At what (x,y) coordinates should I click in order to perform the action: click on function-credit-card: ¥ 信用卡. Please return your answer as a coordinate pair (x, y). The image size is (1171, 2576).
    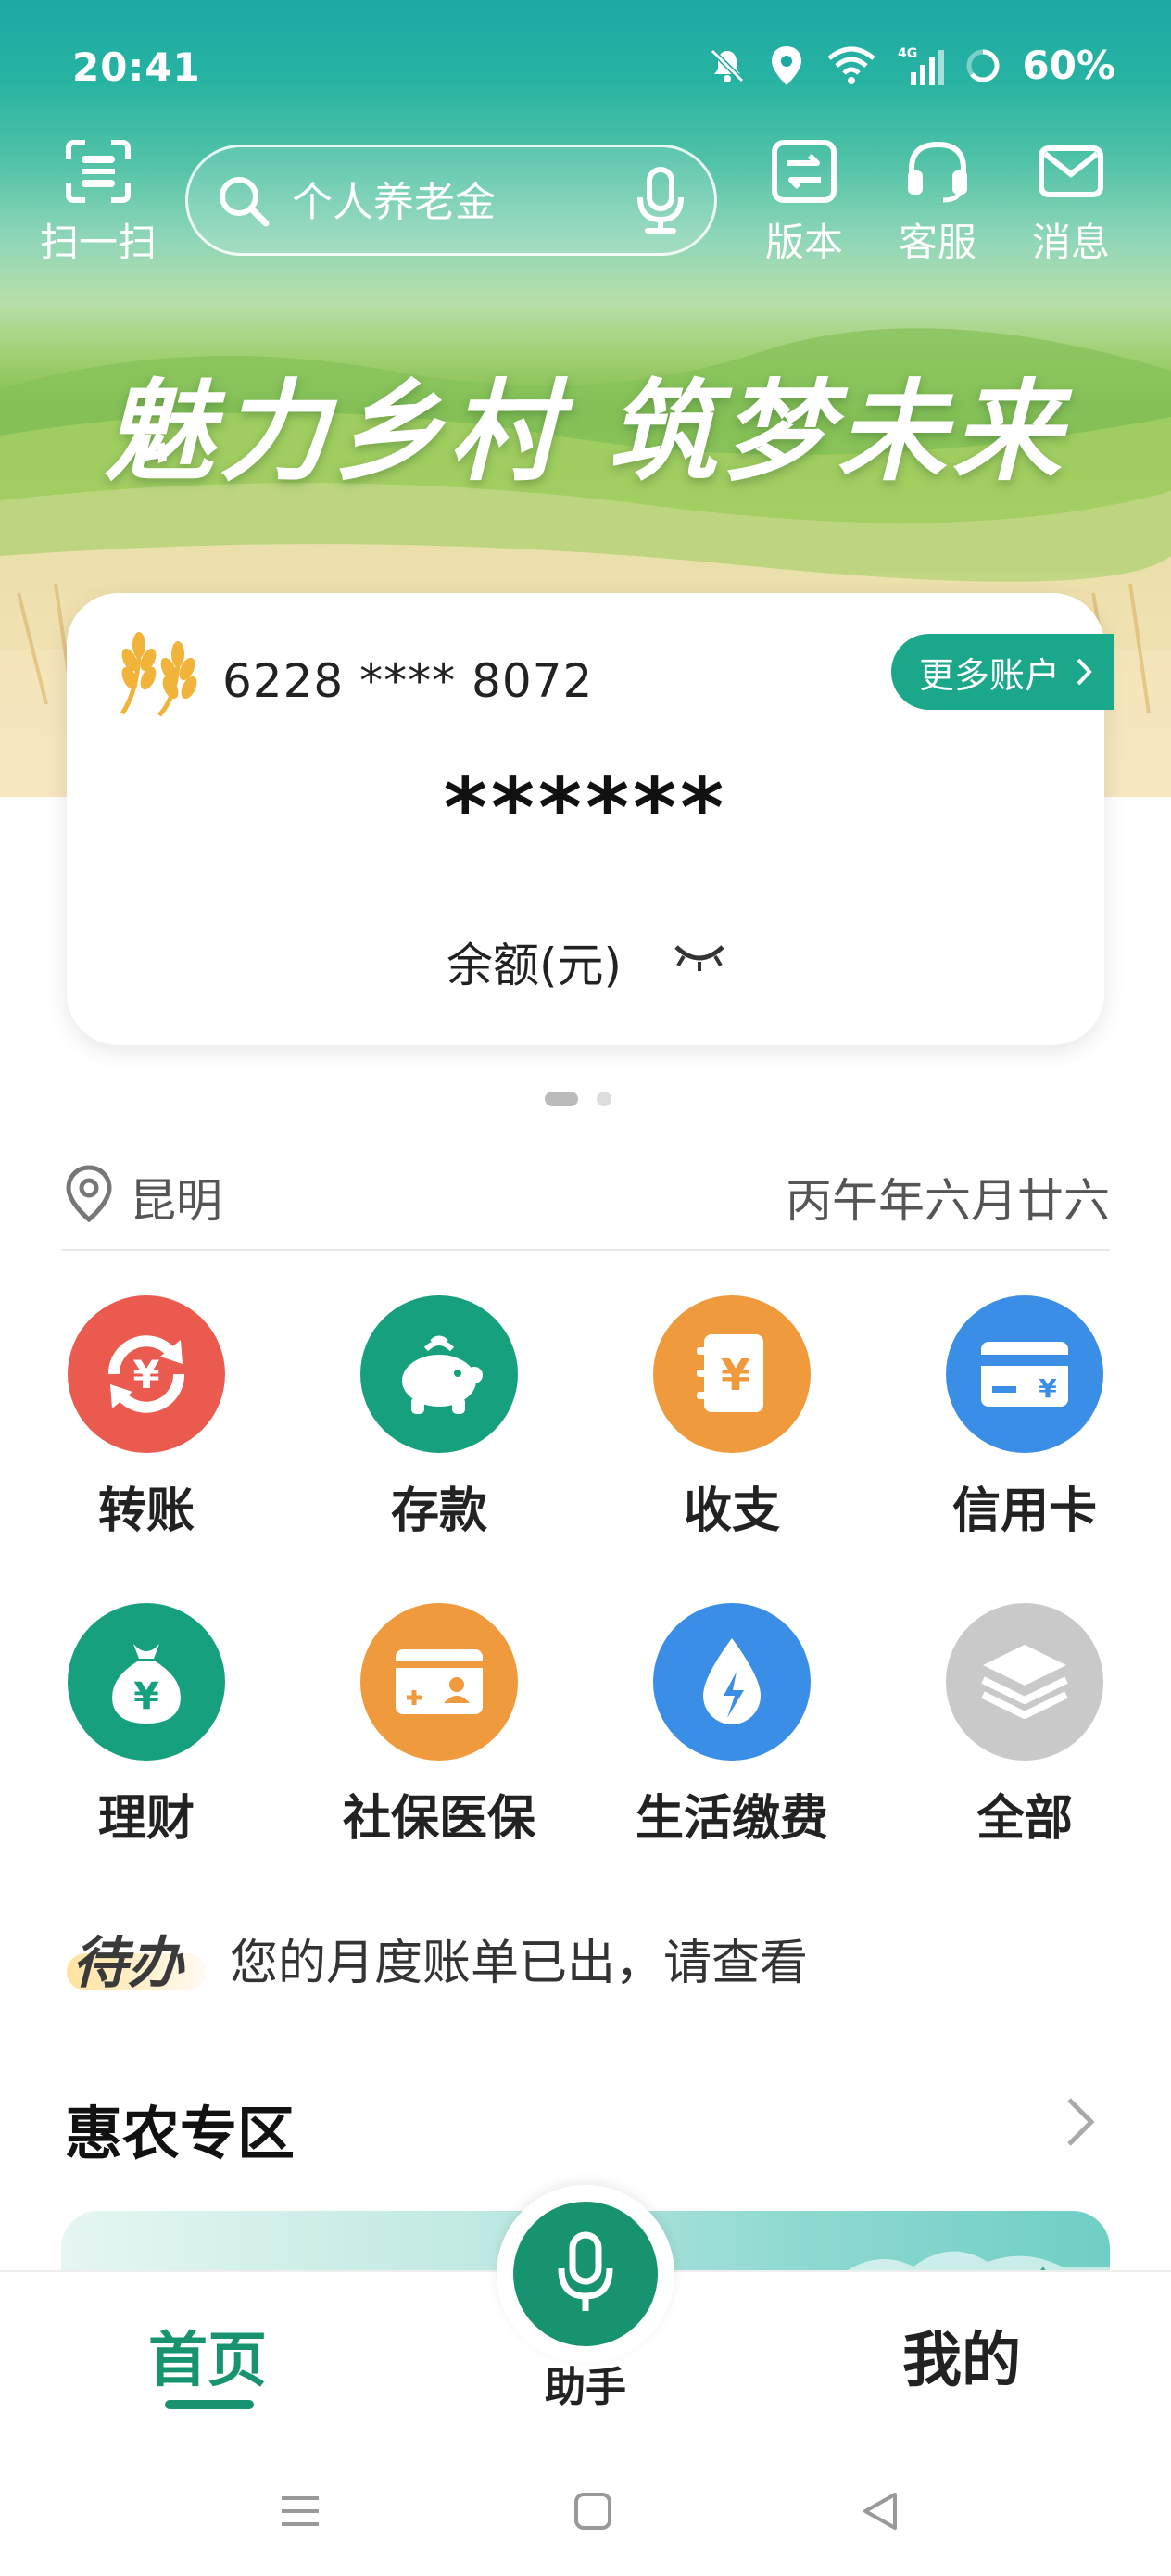
    Looking at the image, I should click on (1024, 1418).